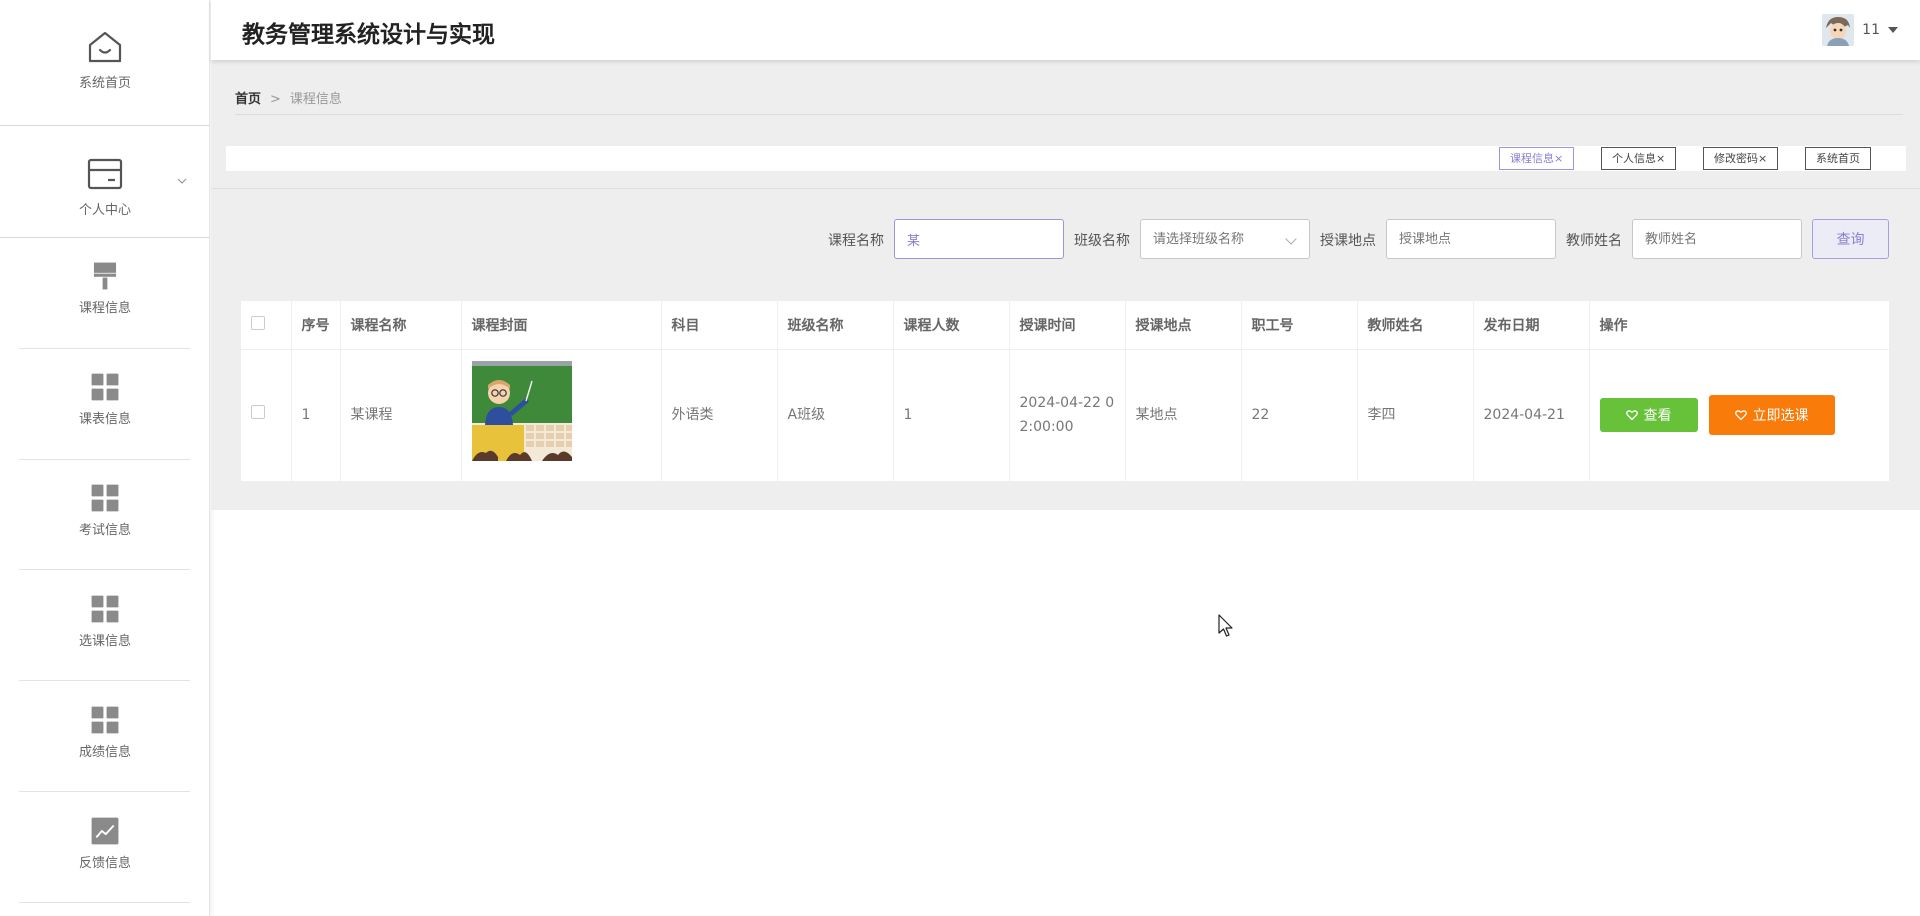 The image size is (1920, 916). Describe the element at coordinates (104, 530) in the screenshot. I see `sidebar-item-label: 考试信息` at that location.